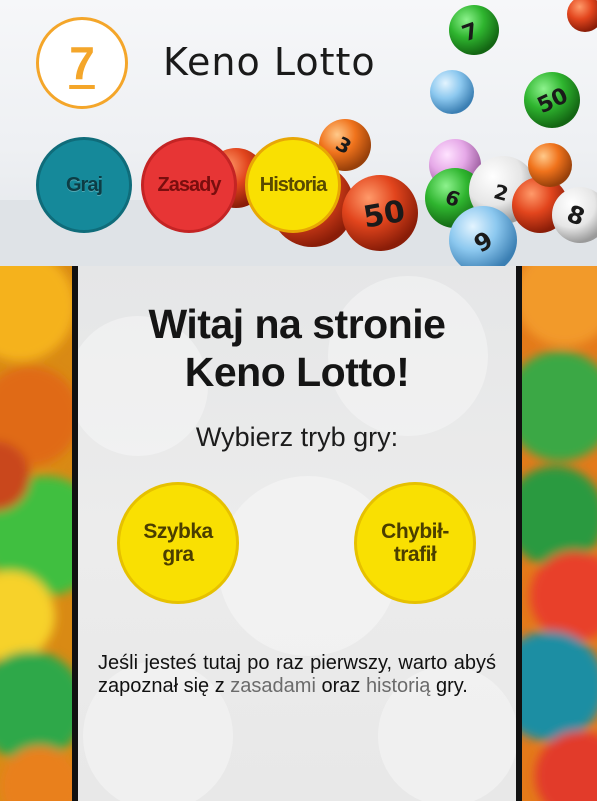 Image resolution: width=597 pixels, height=801 pixels. I want to click on welcome-heading: Witaj na stronie Keno Lotto!, so click(297, 348).